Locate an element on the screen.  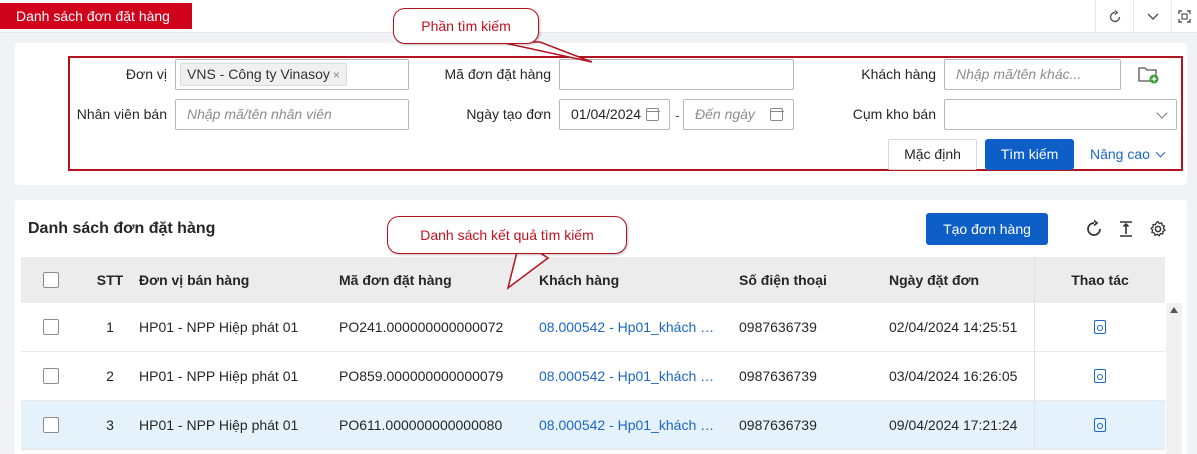
callout-search: Phần tìm kiếm is located at coordinates (466, 26).